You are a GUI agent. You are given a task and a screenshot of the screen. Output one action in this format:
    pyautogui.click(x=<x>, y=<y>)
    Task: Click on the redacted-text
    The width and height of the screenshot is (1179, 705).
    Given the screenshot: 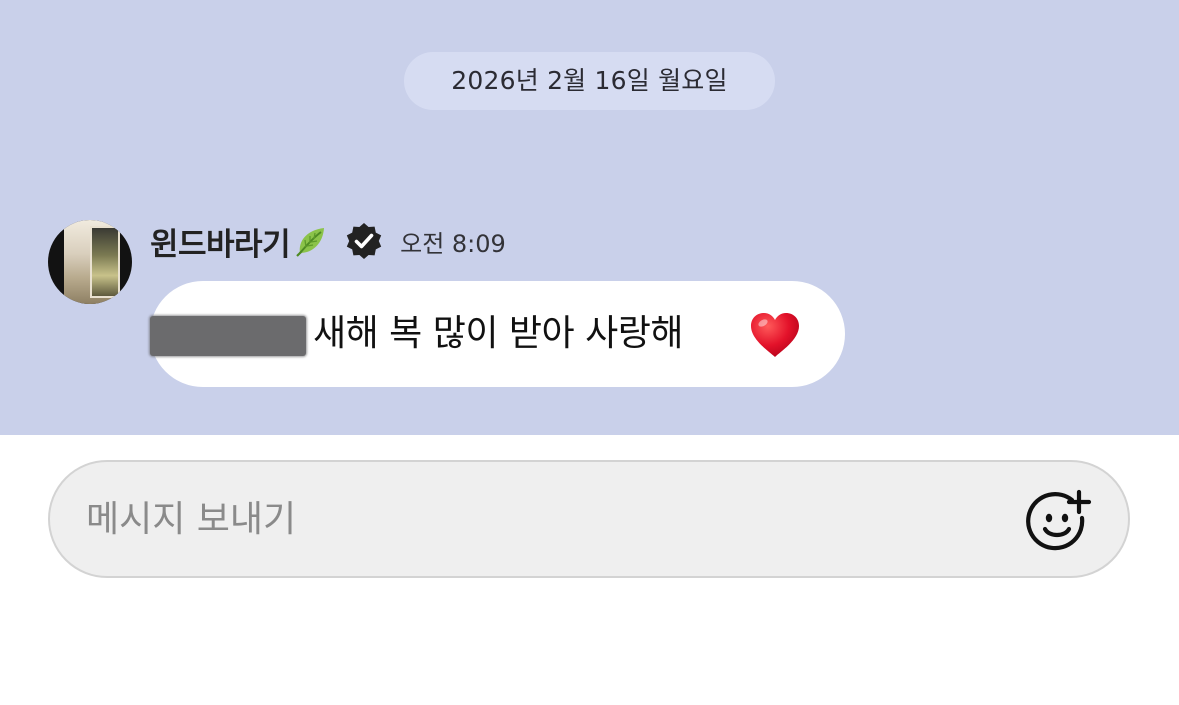 What is the action you would take?
    pyautogui.click(x=228, y=336)
    